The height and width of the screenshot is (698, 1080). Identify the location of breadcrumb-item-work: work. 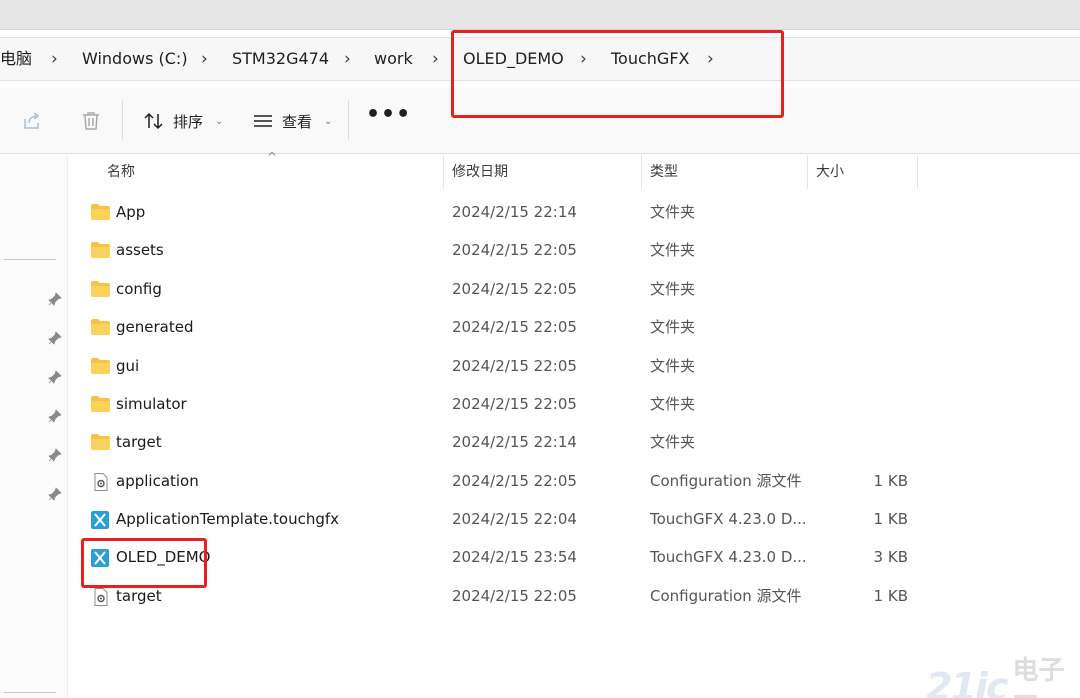
(393, 60).